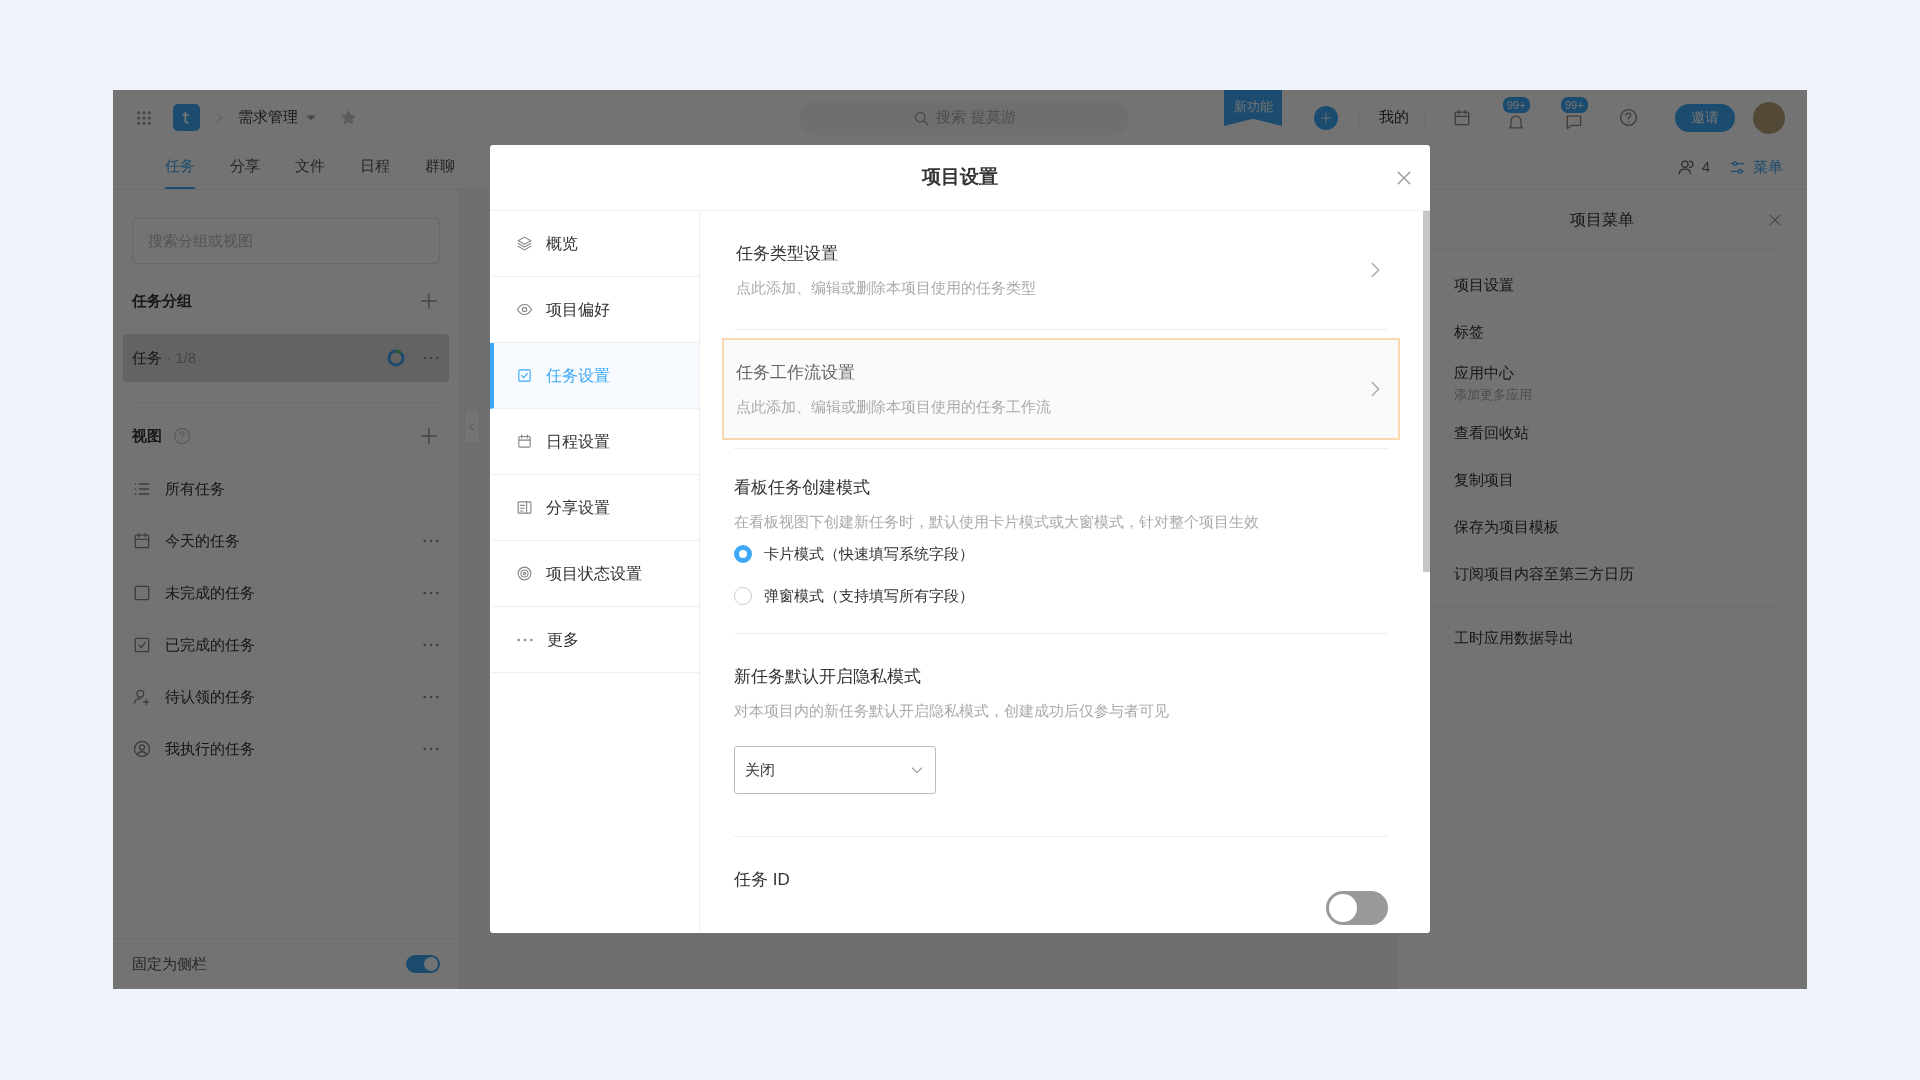 Image resolution: width=1920 pixels, height=1080 pixels. Describe the element at coordinates (1618, 574) in the screenshot. I see `menu-item: 订阅项目内容至第三方日历` at that location.